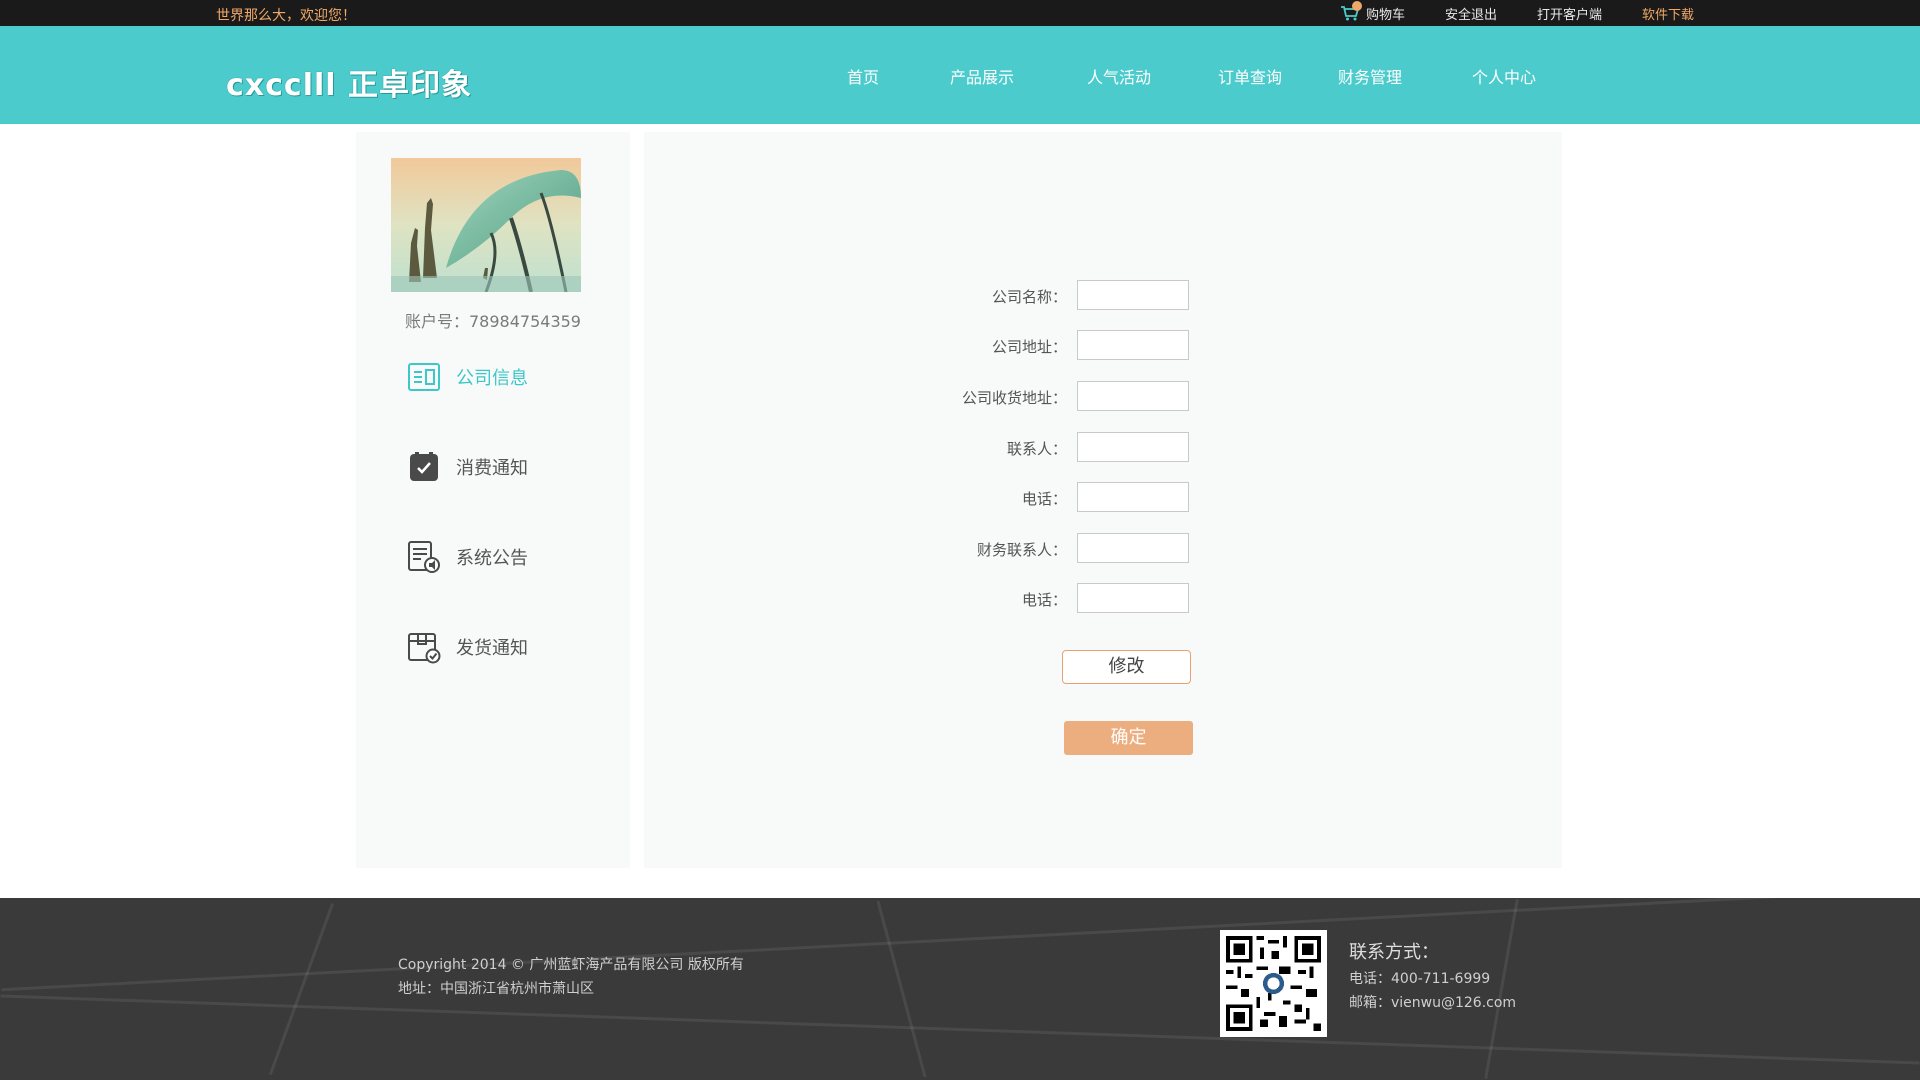 This screenshot has width=1920, height=1080. Describe the element at coordinates (1386, 15) in the screenshot. I see `cart-label: 购物车` at that location.